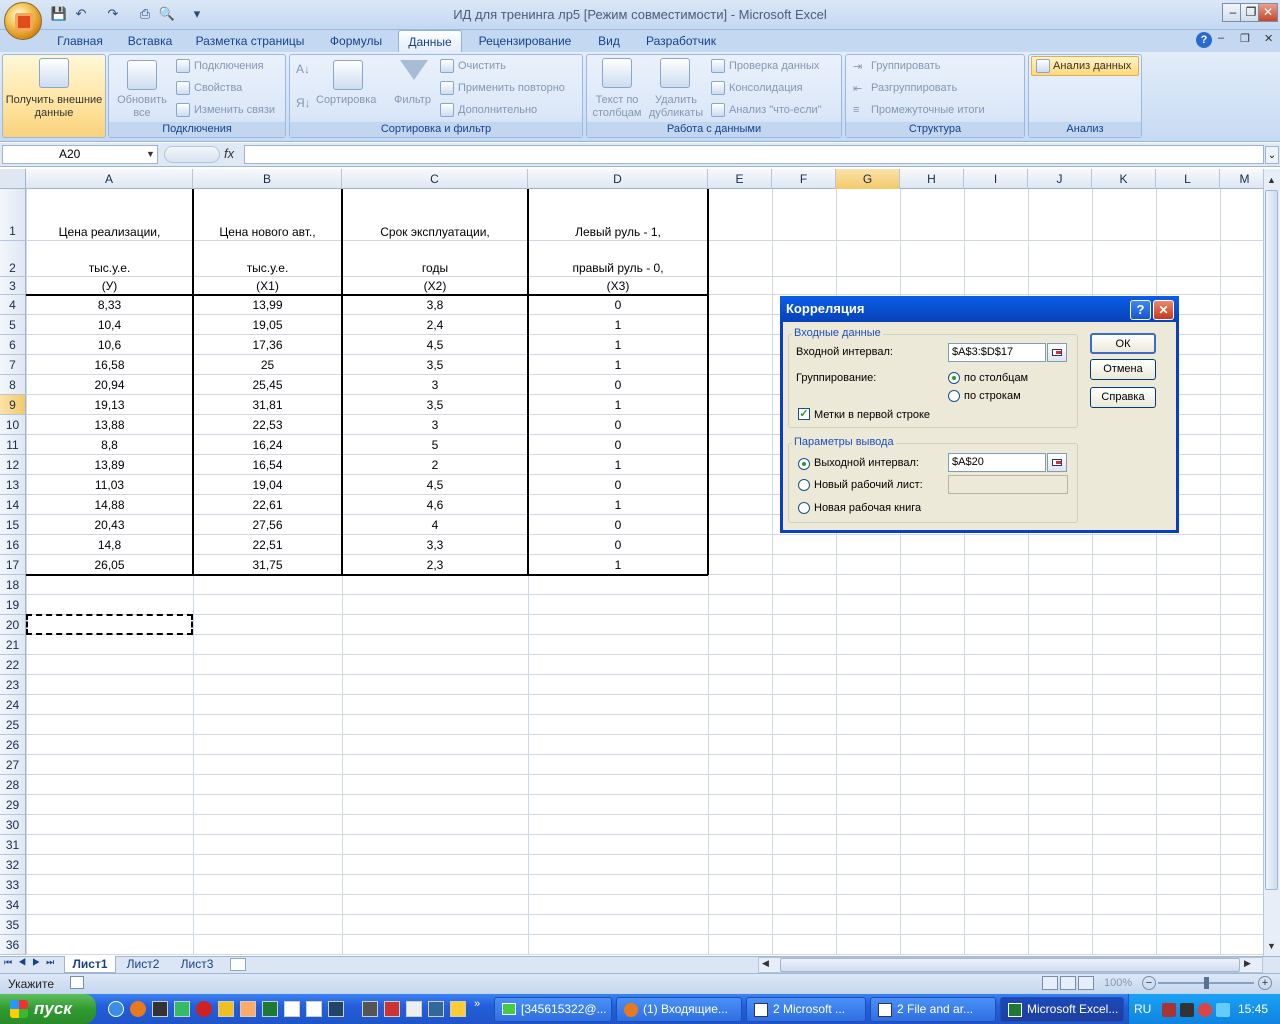 This screenshot has width=1280, height=1024. What do you see at coordinates (618, 385) in the screenshot?
I see `table-cell-d8: 0` at bounding box center [618, 385].